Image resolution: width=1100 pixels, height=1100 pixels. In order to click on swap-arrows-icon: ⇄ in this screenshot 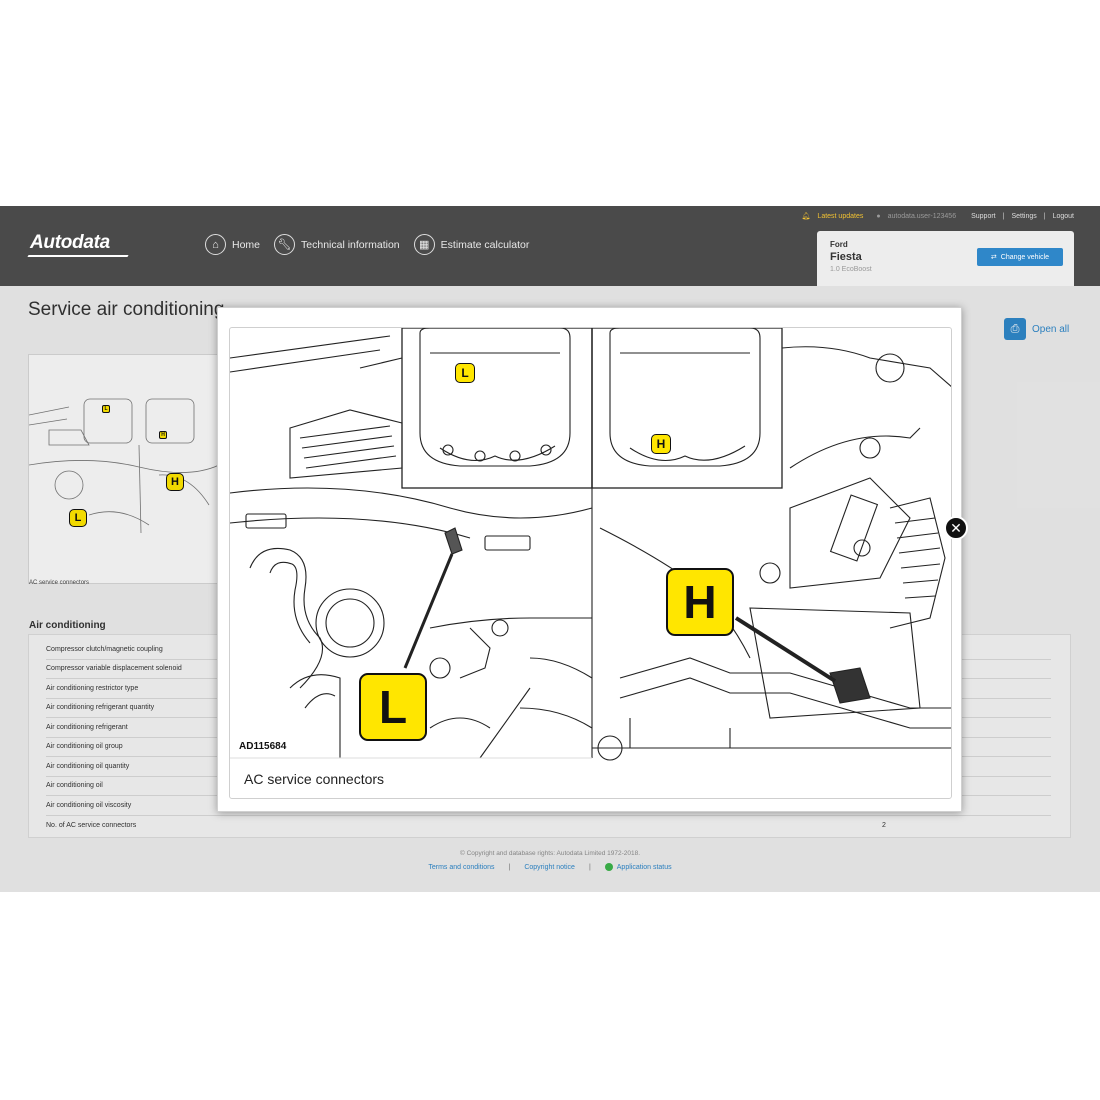, I will do `click(993, 257)`.